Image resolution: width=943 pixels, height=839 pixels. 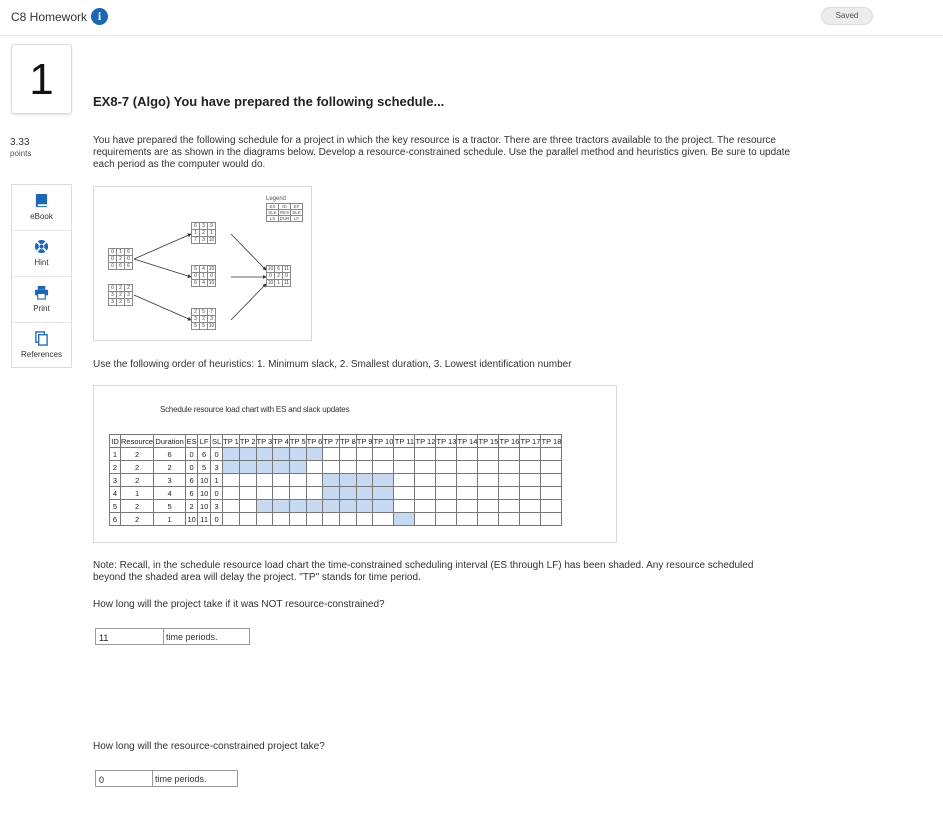 What do you see at coordinates (203, 319) in the screenshot?
I see `network-node-5: 257 323 5 5 10` at bounding box center [203, 319].